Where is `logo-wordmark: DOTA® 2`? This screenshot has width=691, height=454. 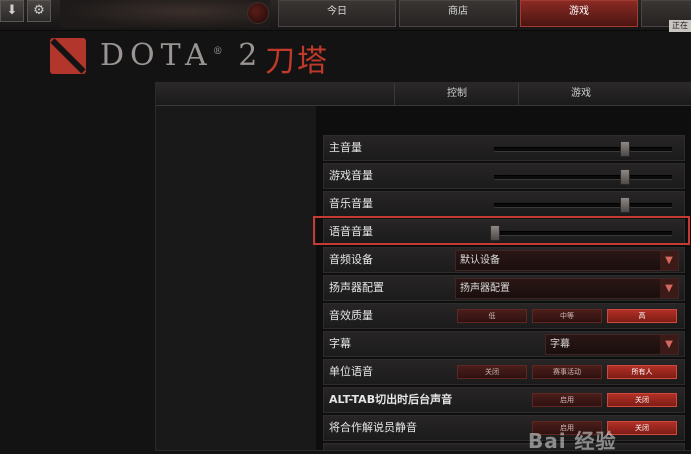 logo-wordmark: DOTA® 2 is located at coordinates (182, 55).